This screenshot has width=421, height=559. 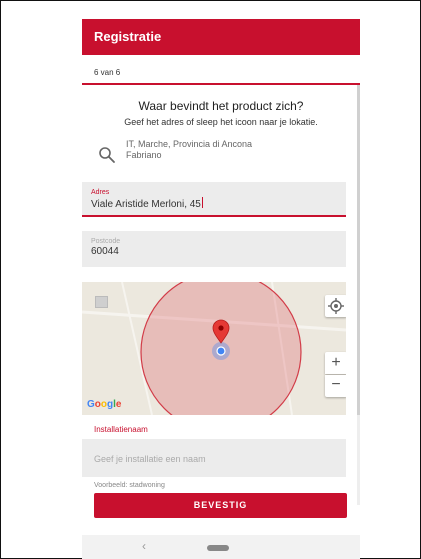 I want to click on postcode-value: 60044, so click(x=105, y=251).